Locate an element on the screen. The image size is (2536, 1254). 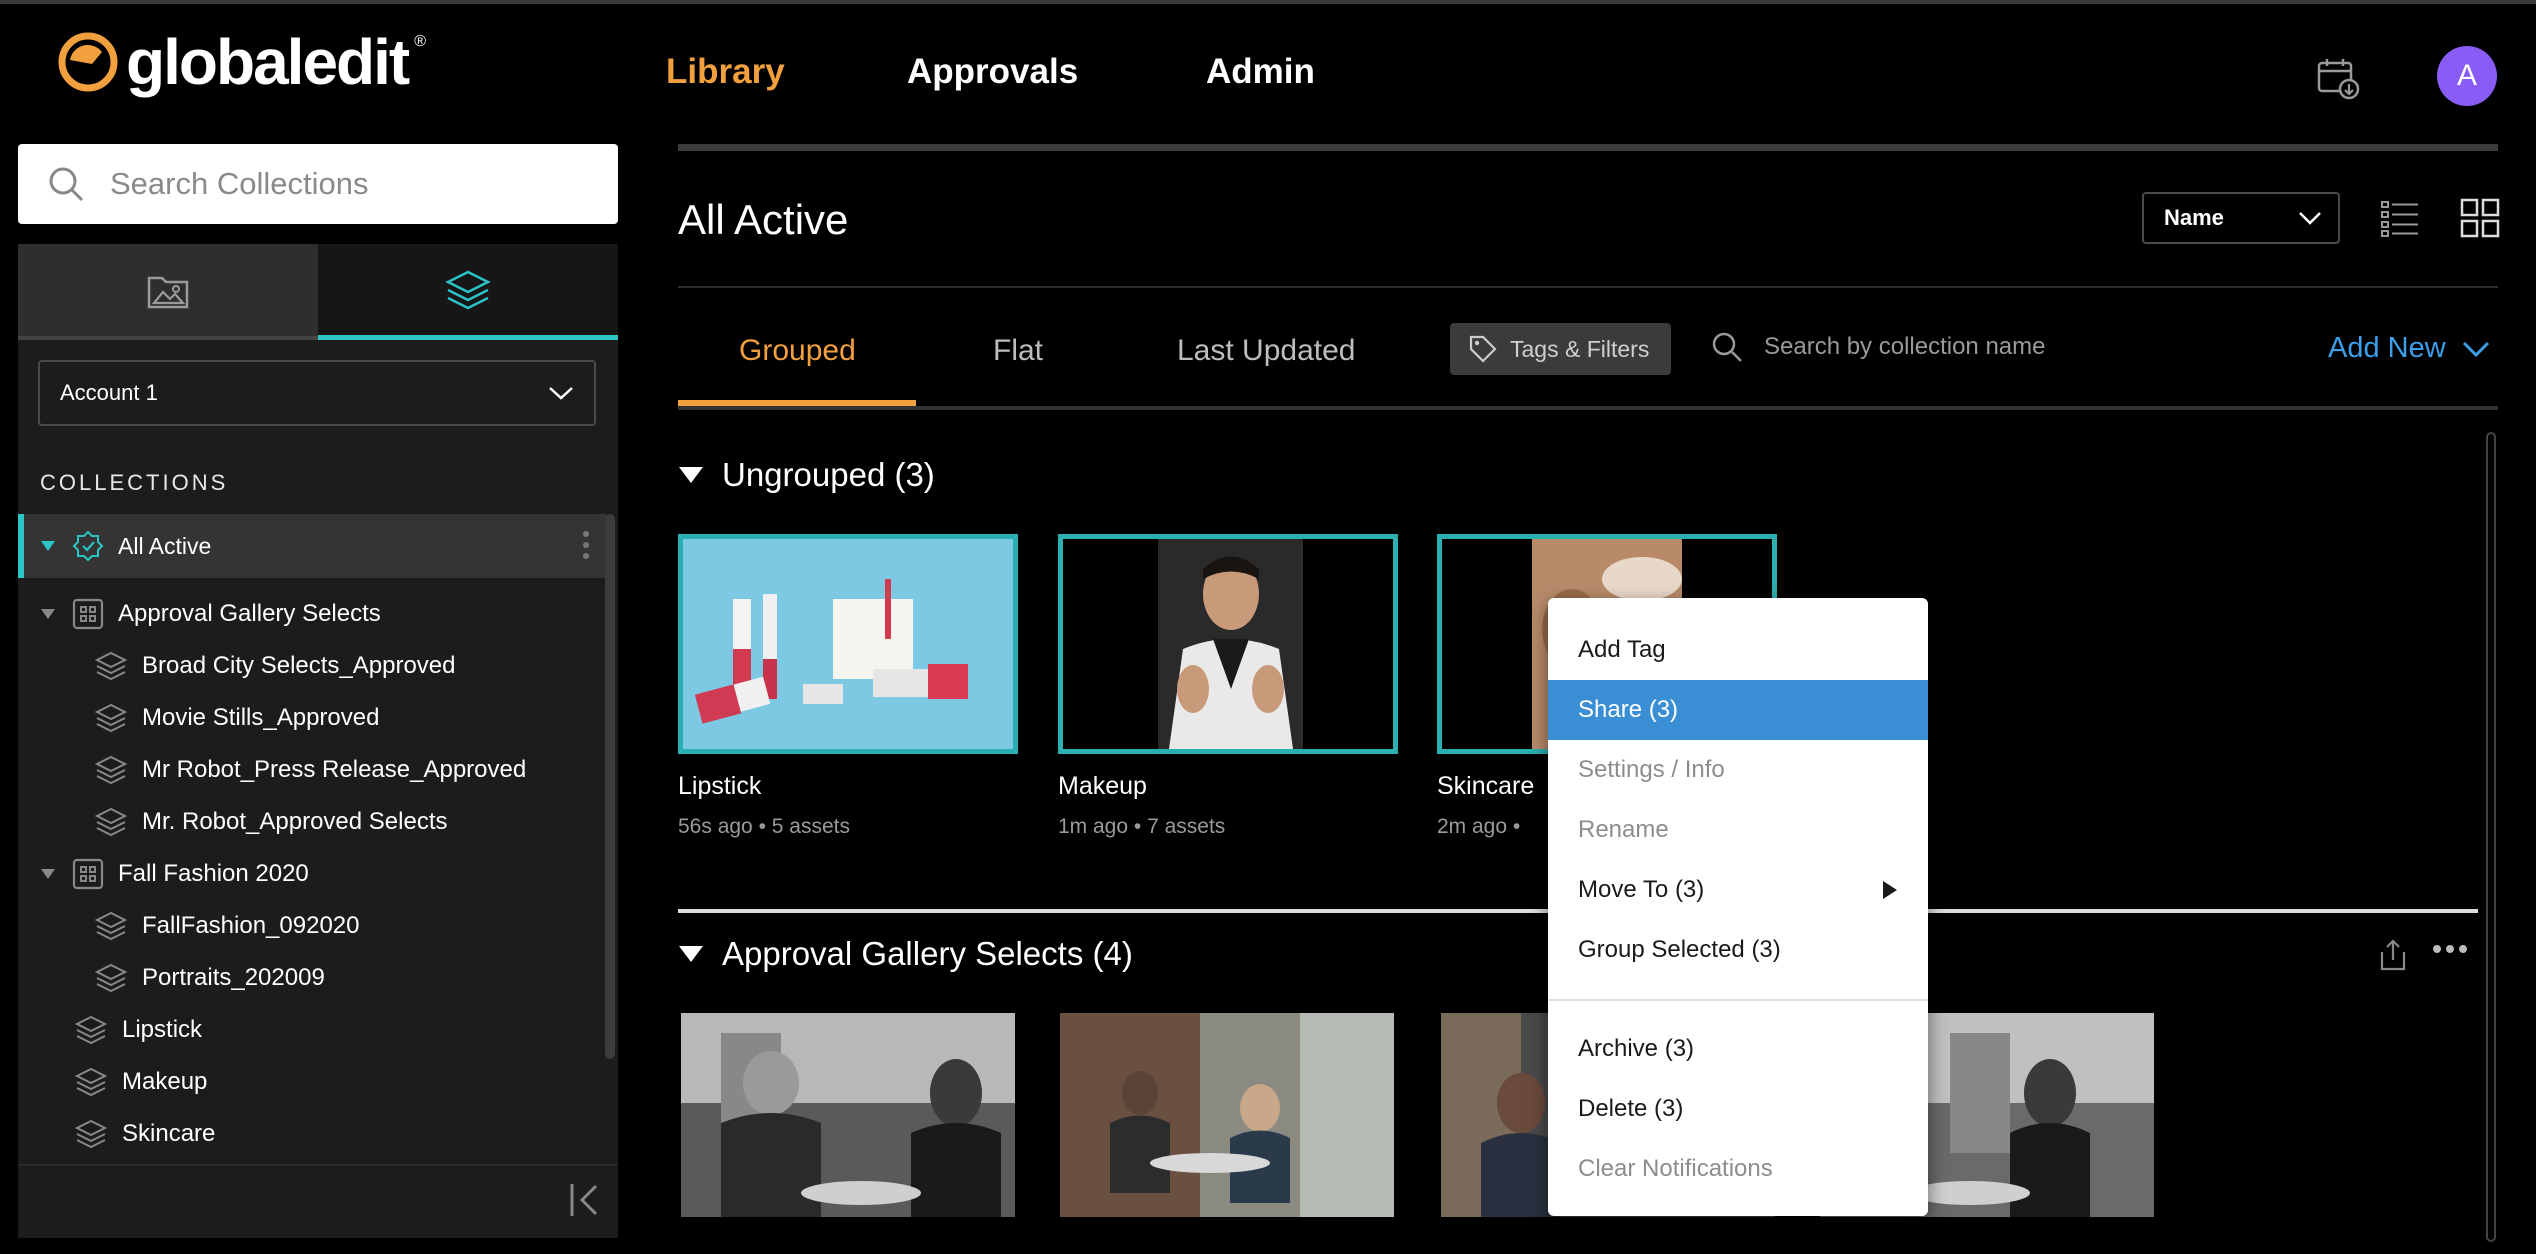
tab-last-updated: Last Updated is located at coordinates (1266, 351).